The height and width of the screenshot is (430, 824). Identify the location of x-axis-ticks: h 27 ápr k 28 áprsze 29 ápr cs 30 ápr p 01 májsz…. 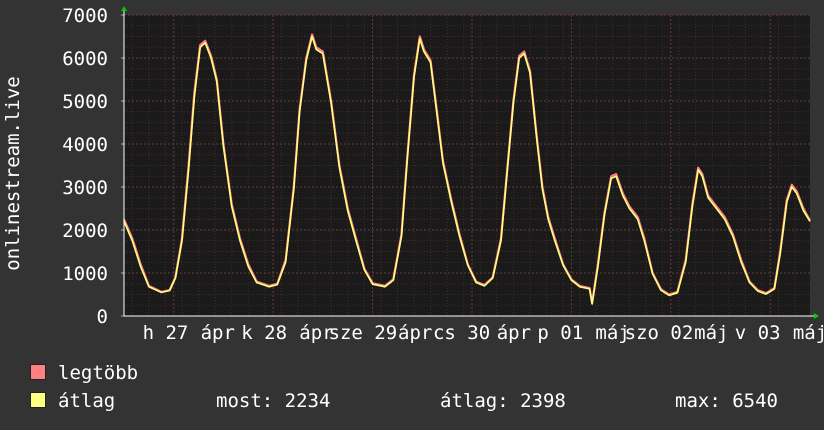
(483, 333).